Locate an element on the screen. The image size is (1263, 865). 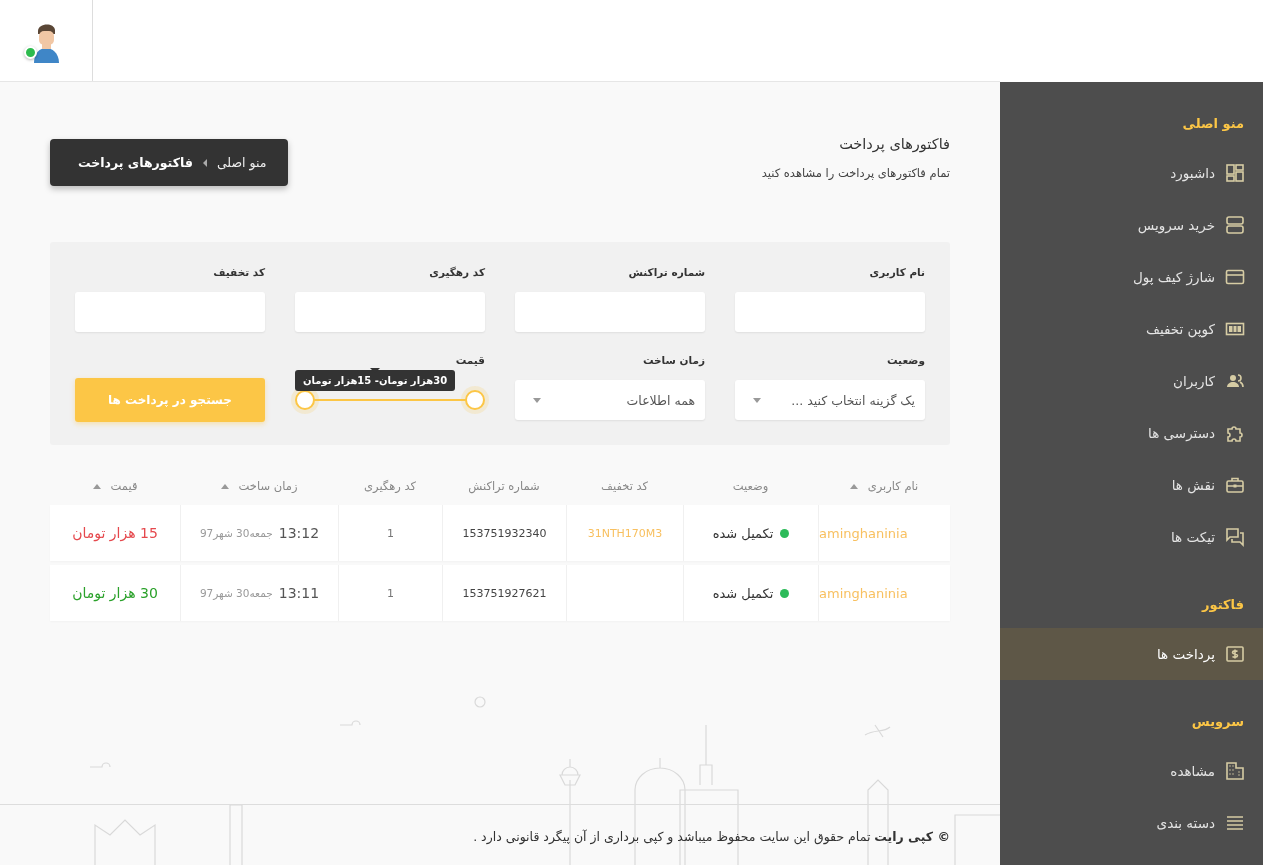
field-label: کد رهگیری is located at coordinates (457, 272).